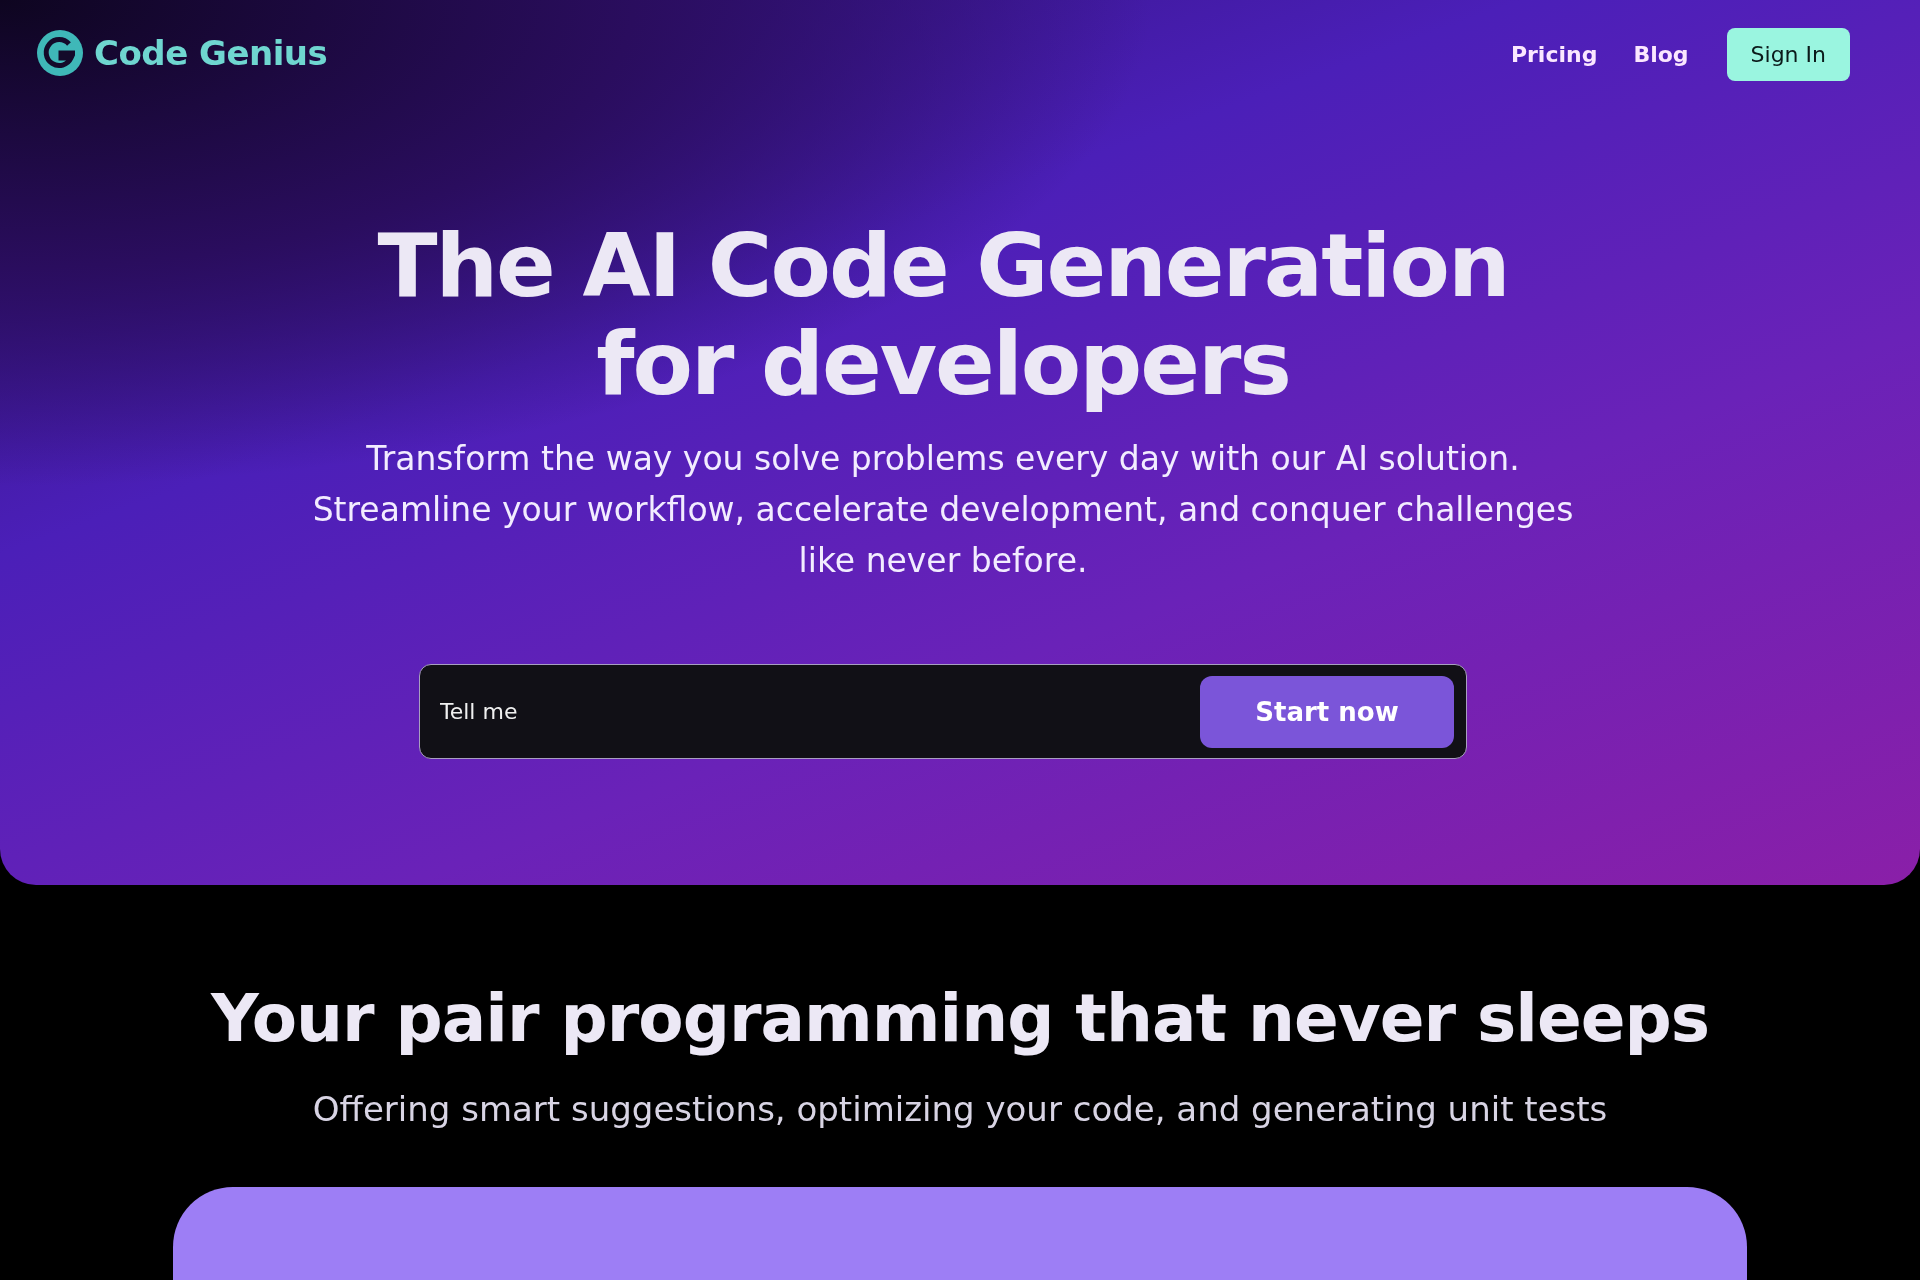 The height and width of the screenshot is (1280, 1920). I want to click on hero-subtitle: Transform the way you solve problems every day with our AI solution. Streamline your workflow, accelerate development, and conquer challenges like never before., so click(943, 510).